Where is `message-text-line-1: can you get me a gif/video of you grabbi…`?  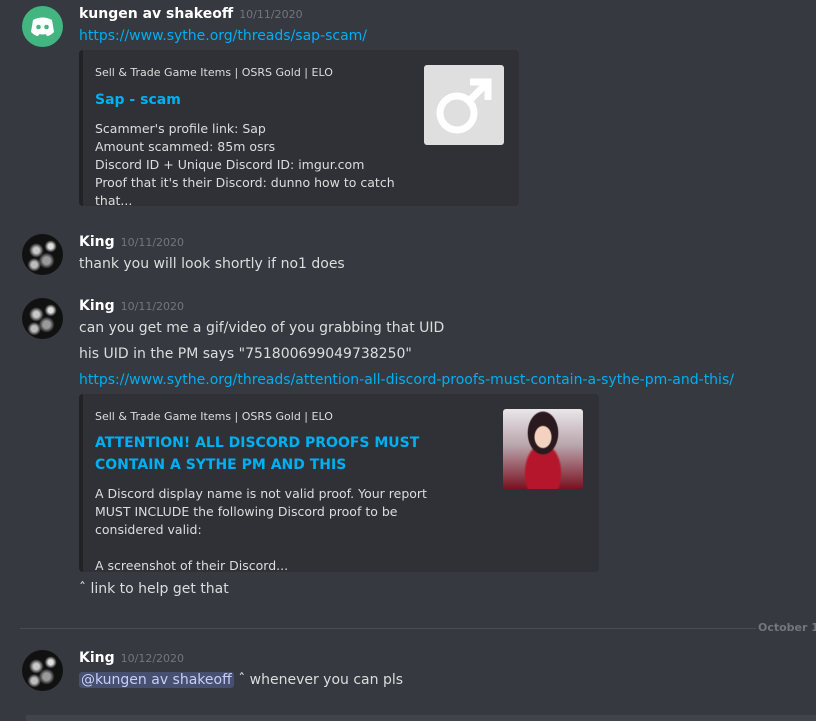
message-text-line-1: can you get me a gif/video of you grabbi… is located at coordinates (262, 328).